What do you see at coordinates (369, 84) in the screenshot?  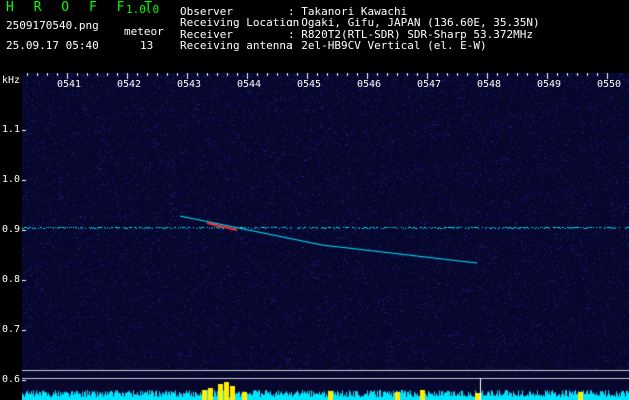 I see `x-tick-label: 0546` at bounding box center [369, 84].